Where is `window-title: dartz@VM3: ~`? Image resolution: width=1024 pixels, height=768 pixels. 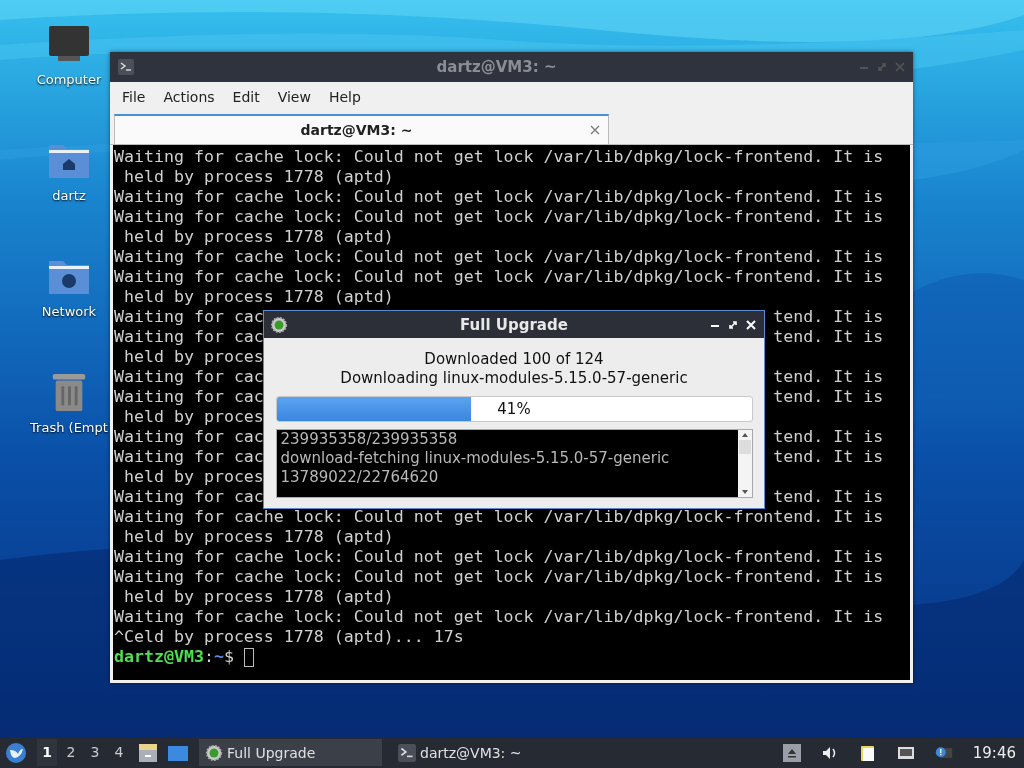 window-title: dartz@VM3: ~ is located at coordinates (496, 67).